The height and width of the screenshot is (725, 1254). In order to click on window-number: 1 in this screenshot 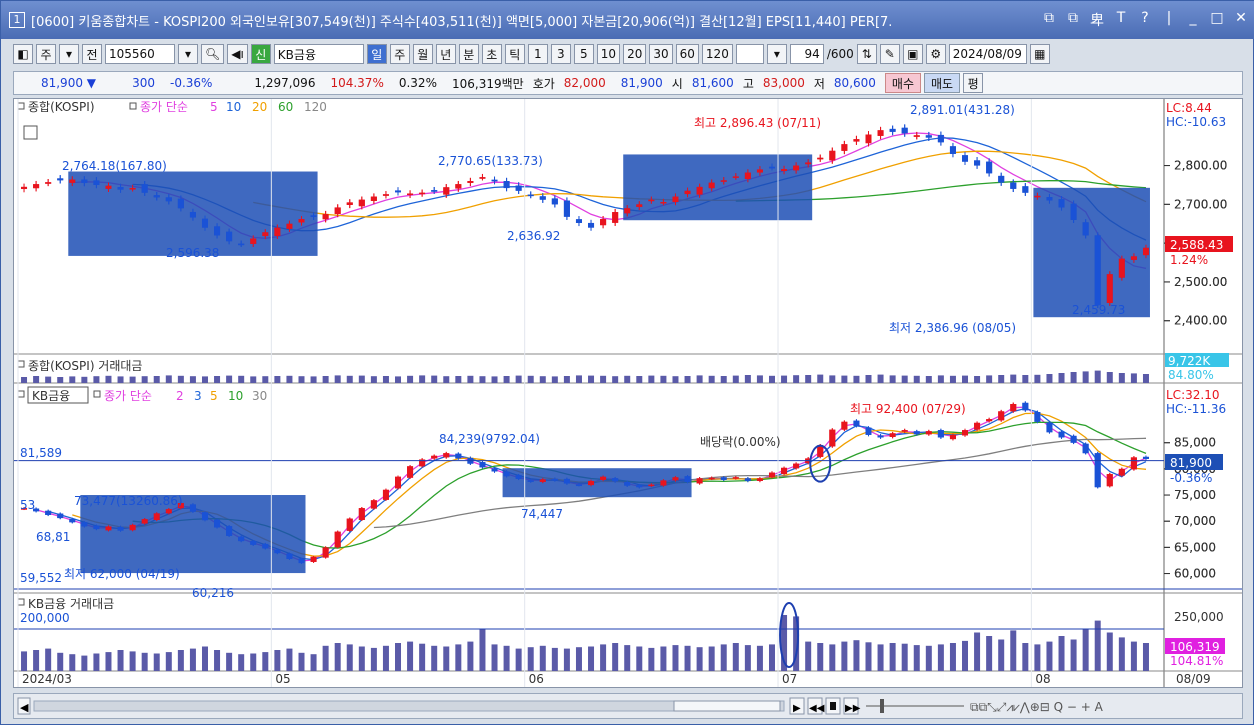, I will do `click(17, 20)`.